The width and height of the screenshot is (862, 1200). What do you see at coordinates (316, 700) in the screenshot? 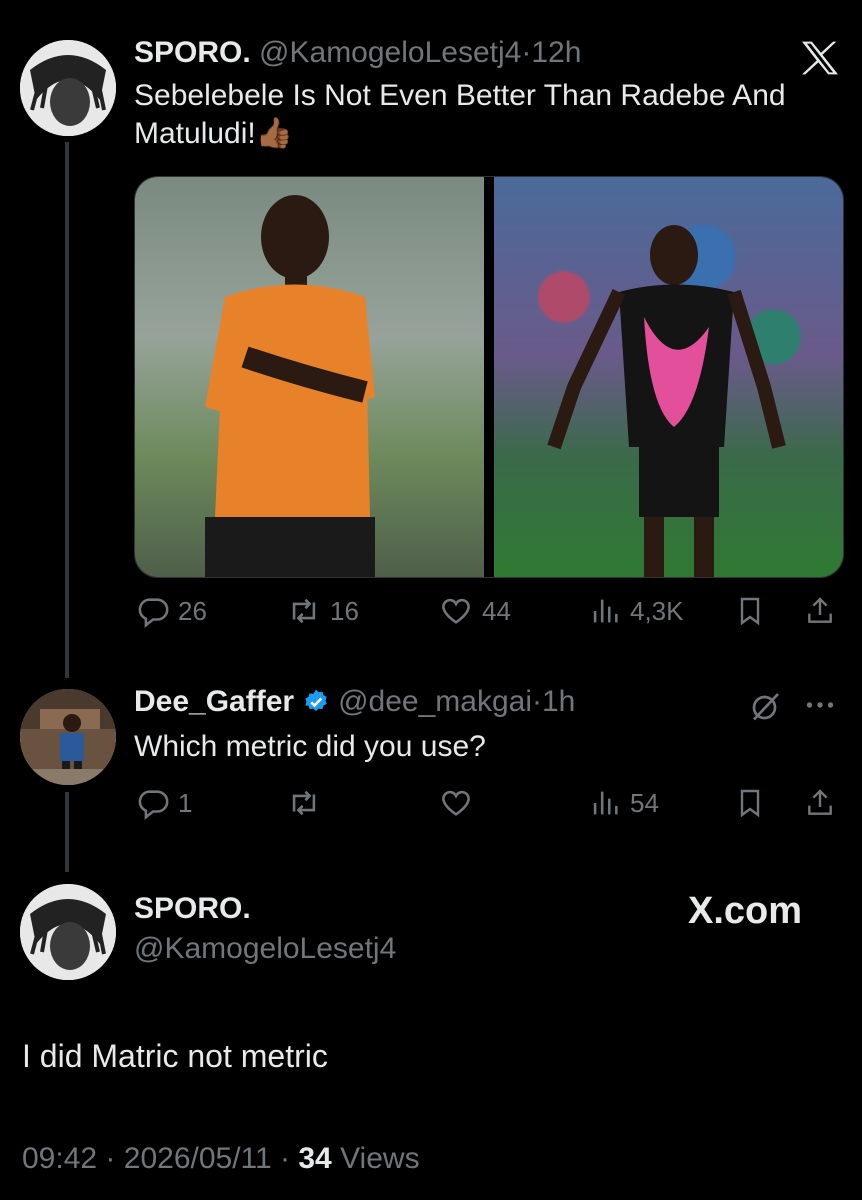
I see `verified-badge-icon` at bounding box center [316, 700].